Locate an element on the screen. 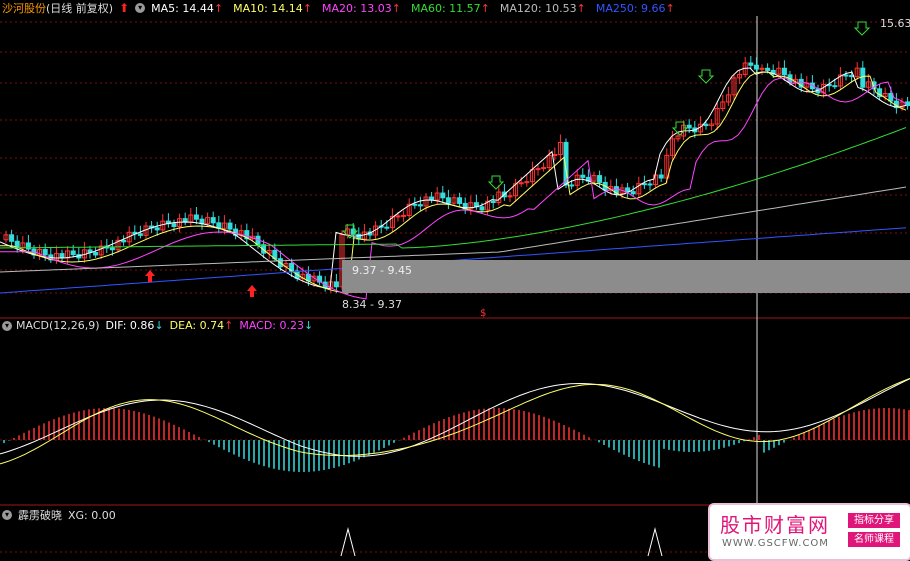 The height and width of the screenshot is (561, 910). watermark: 股市财富网 WWW.GSCFW.COM 指标分享 名师课程 is located at coordinates (809, 532).